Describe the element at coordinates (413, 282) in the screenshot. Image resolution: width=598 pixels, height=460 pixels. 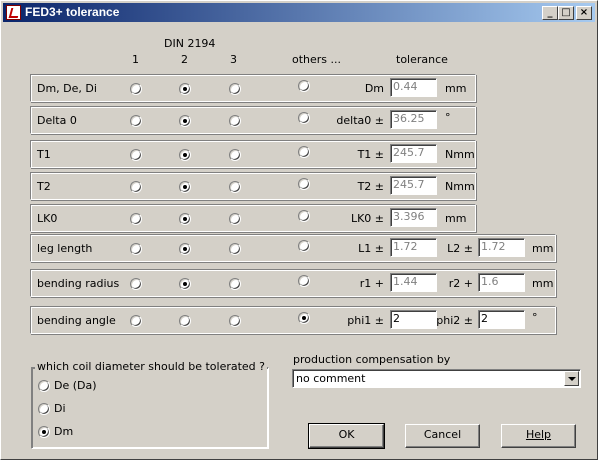
I see `tolerance-input: 1.44` at that location.